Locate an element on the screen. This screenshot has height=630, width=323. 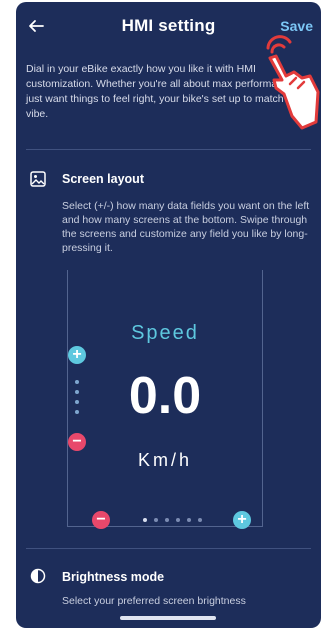
screen-layout-title: Screen layout is located at coordinates (103, 179).